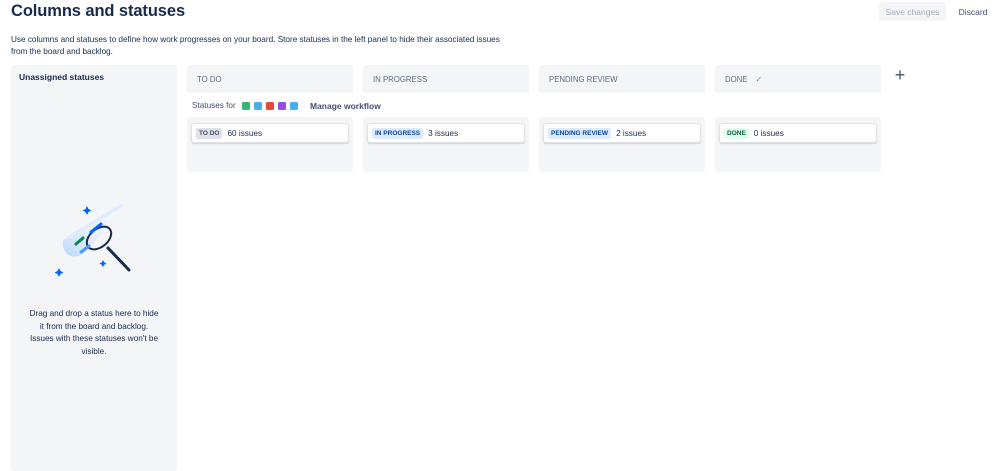 This screenshot has width=998, height=471. I want to click on column-title: DONE, so click(736, 79).